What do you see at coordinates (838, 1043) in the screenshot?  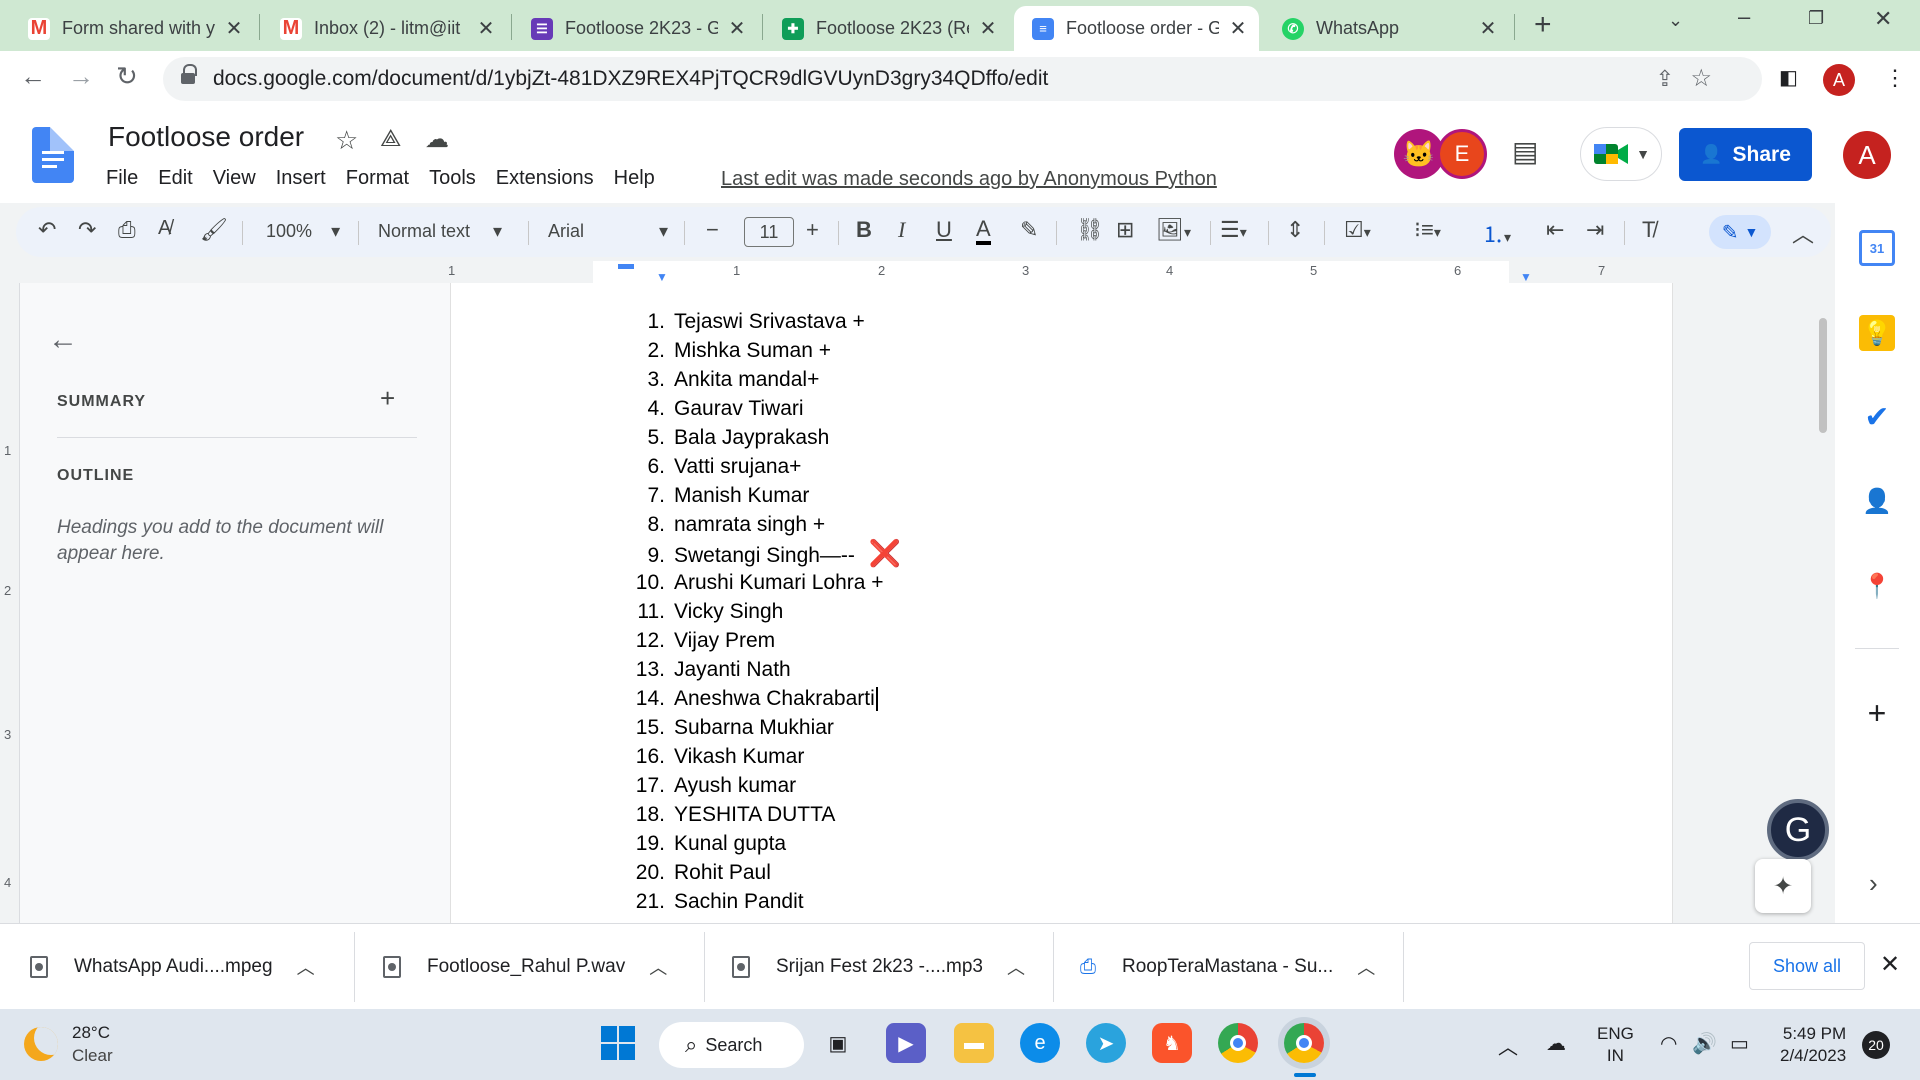 I see `task-view-icon: ▣` at bounding box center [838, 1043].